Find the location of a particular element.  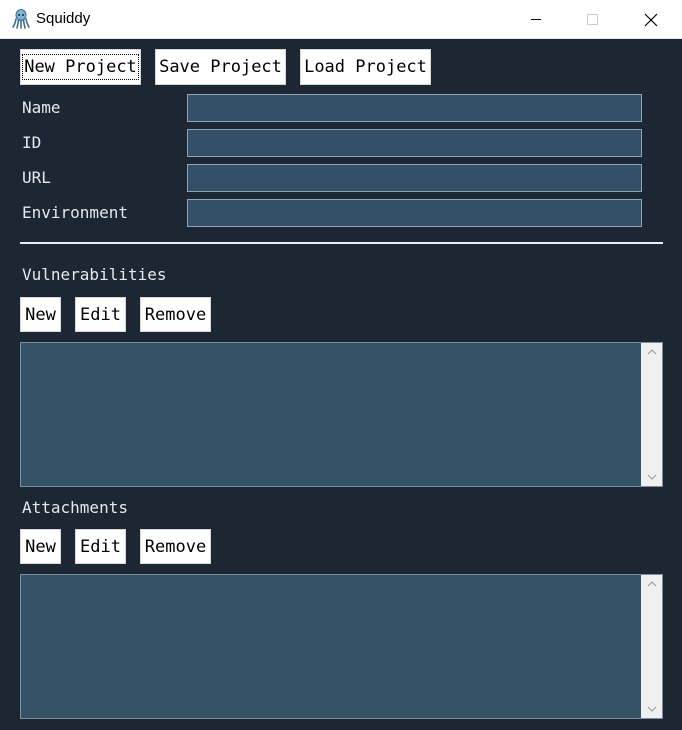

environment-label: Environment is located at coordinates (75, 212).